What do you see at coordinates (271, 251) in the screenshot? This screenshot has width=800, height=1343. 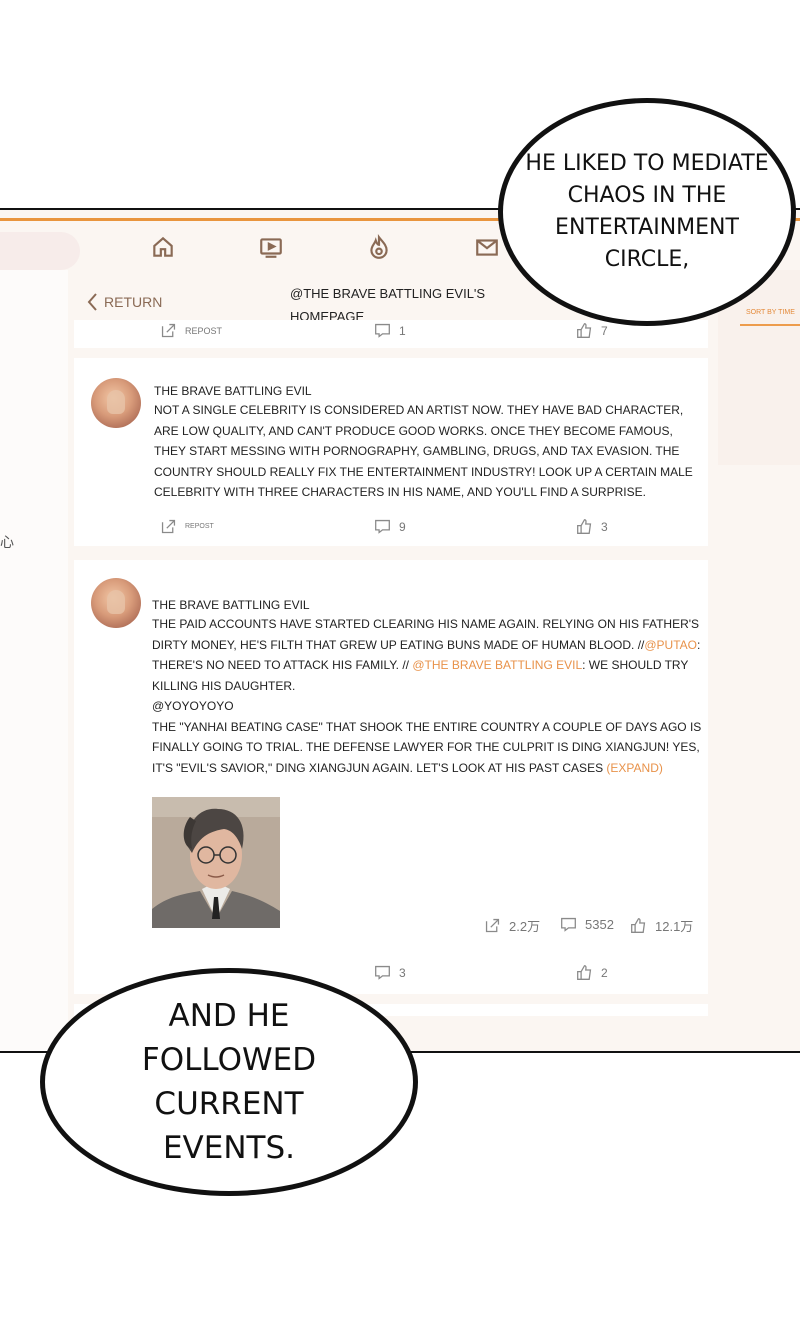 I see `video-icon` at bounding box center [271, 251].